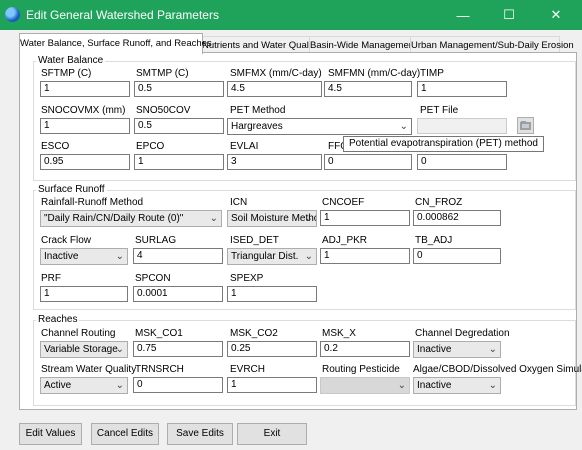  What do you see at coordinates (51, 278) in the screenshot?
I see `prf-label: PRF` at bounding box center [51, 278].